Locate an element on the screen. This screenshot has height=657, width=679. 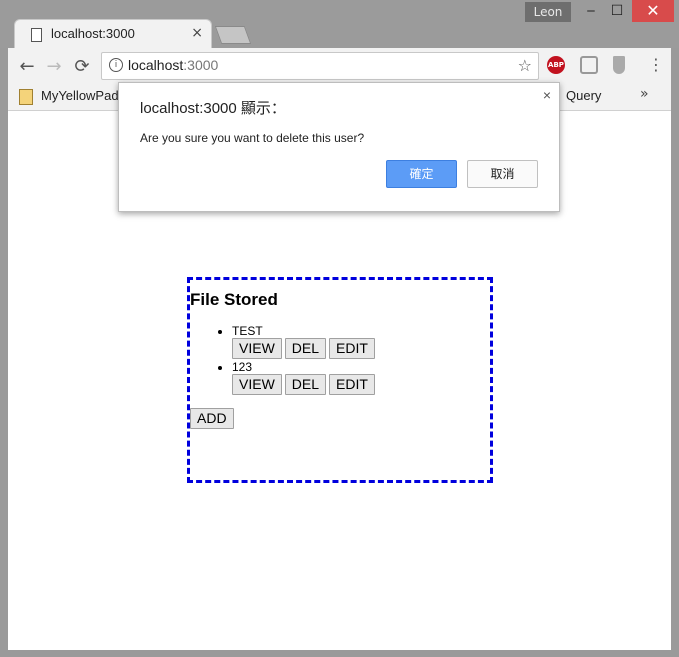
dialog-title: localhost:3000 顯示： is located at coordinates (213, 108).